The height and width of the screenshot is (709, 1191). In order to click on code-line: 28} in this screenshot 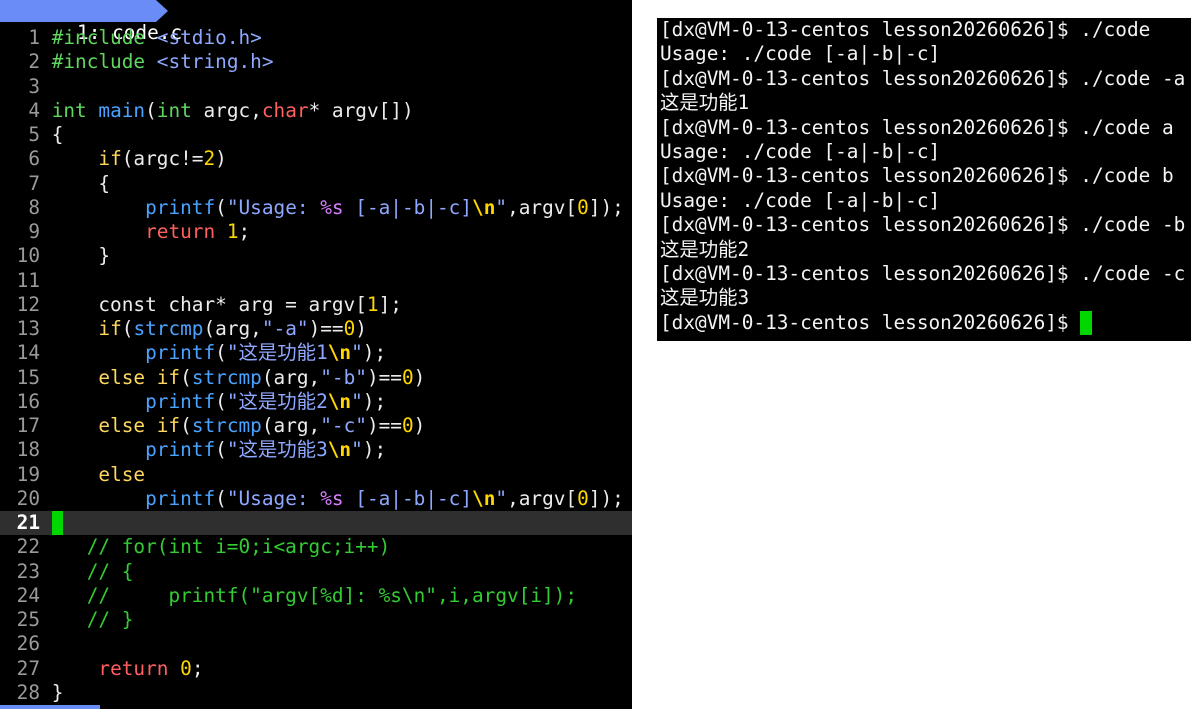, I will do `click(316, 693)`.